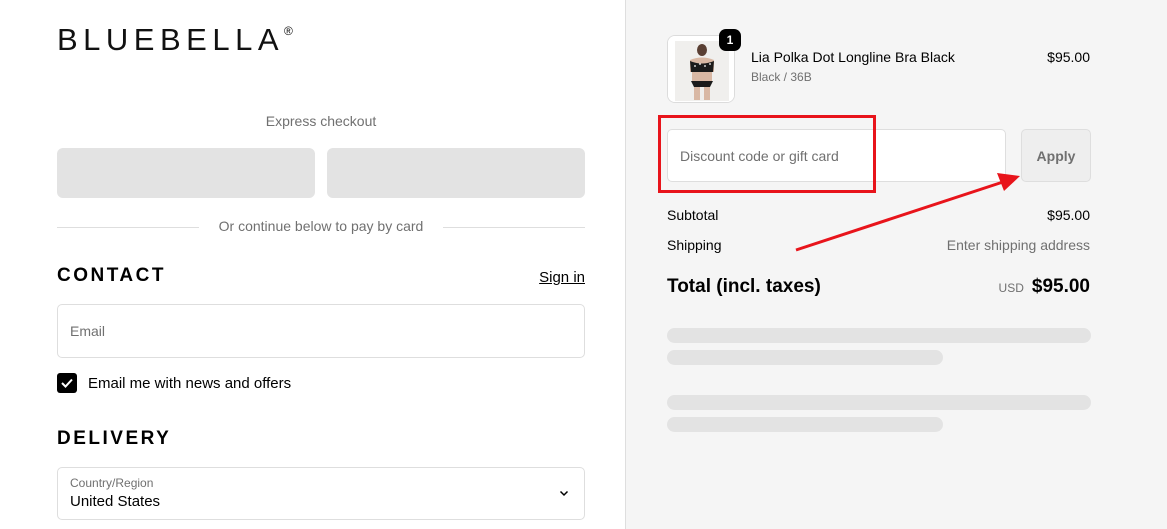  What do you see at coordinates (853, 57) in the screenshot?
I see `product-name: Lia Polka Dot Longline Bra Black` at bounding box center [853, 57].